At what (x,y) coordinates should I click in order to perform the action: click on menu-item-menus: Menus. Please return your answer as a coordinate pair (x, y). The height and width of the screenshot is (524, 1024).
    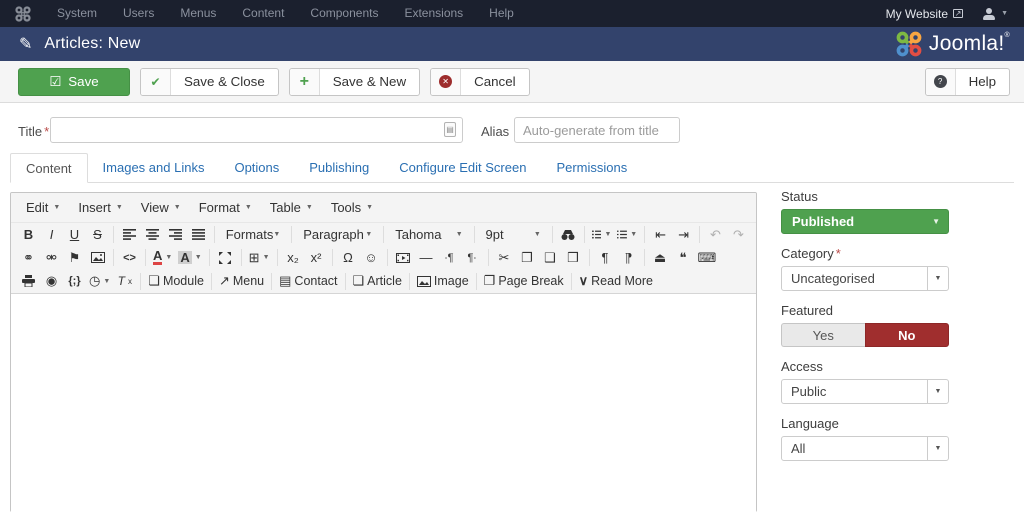
    Looking at the image, I should click on (198, 13).